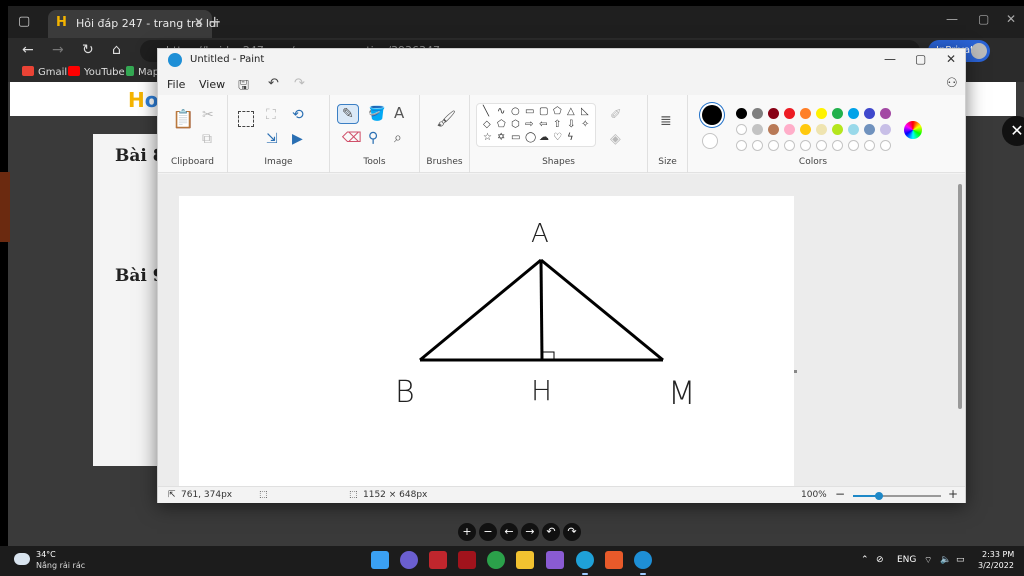 The height and width of the screenshot is (576, 1024). What do you see at coordinates (570, 137) in the screenshot?
I see `lightning-shape-icon: ϟ` at bounding box center [570, 137].